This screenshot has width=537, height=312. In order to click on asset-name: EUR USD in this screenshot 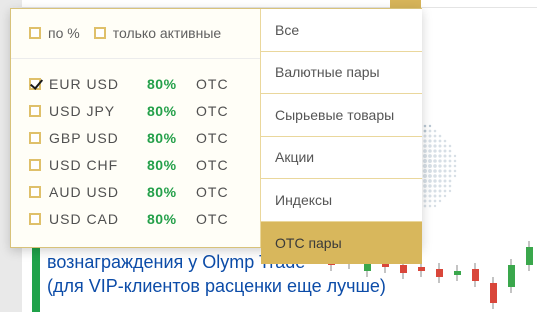, I will do `click(84, 83)`.